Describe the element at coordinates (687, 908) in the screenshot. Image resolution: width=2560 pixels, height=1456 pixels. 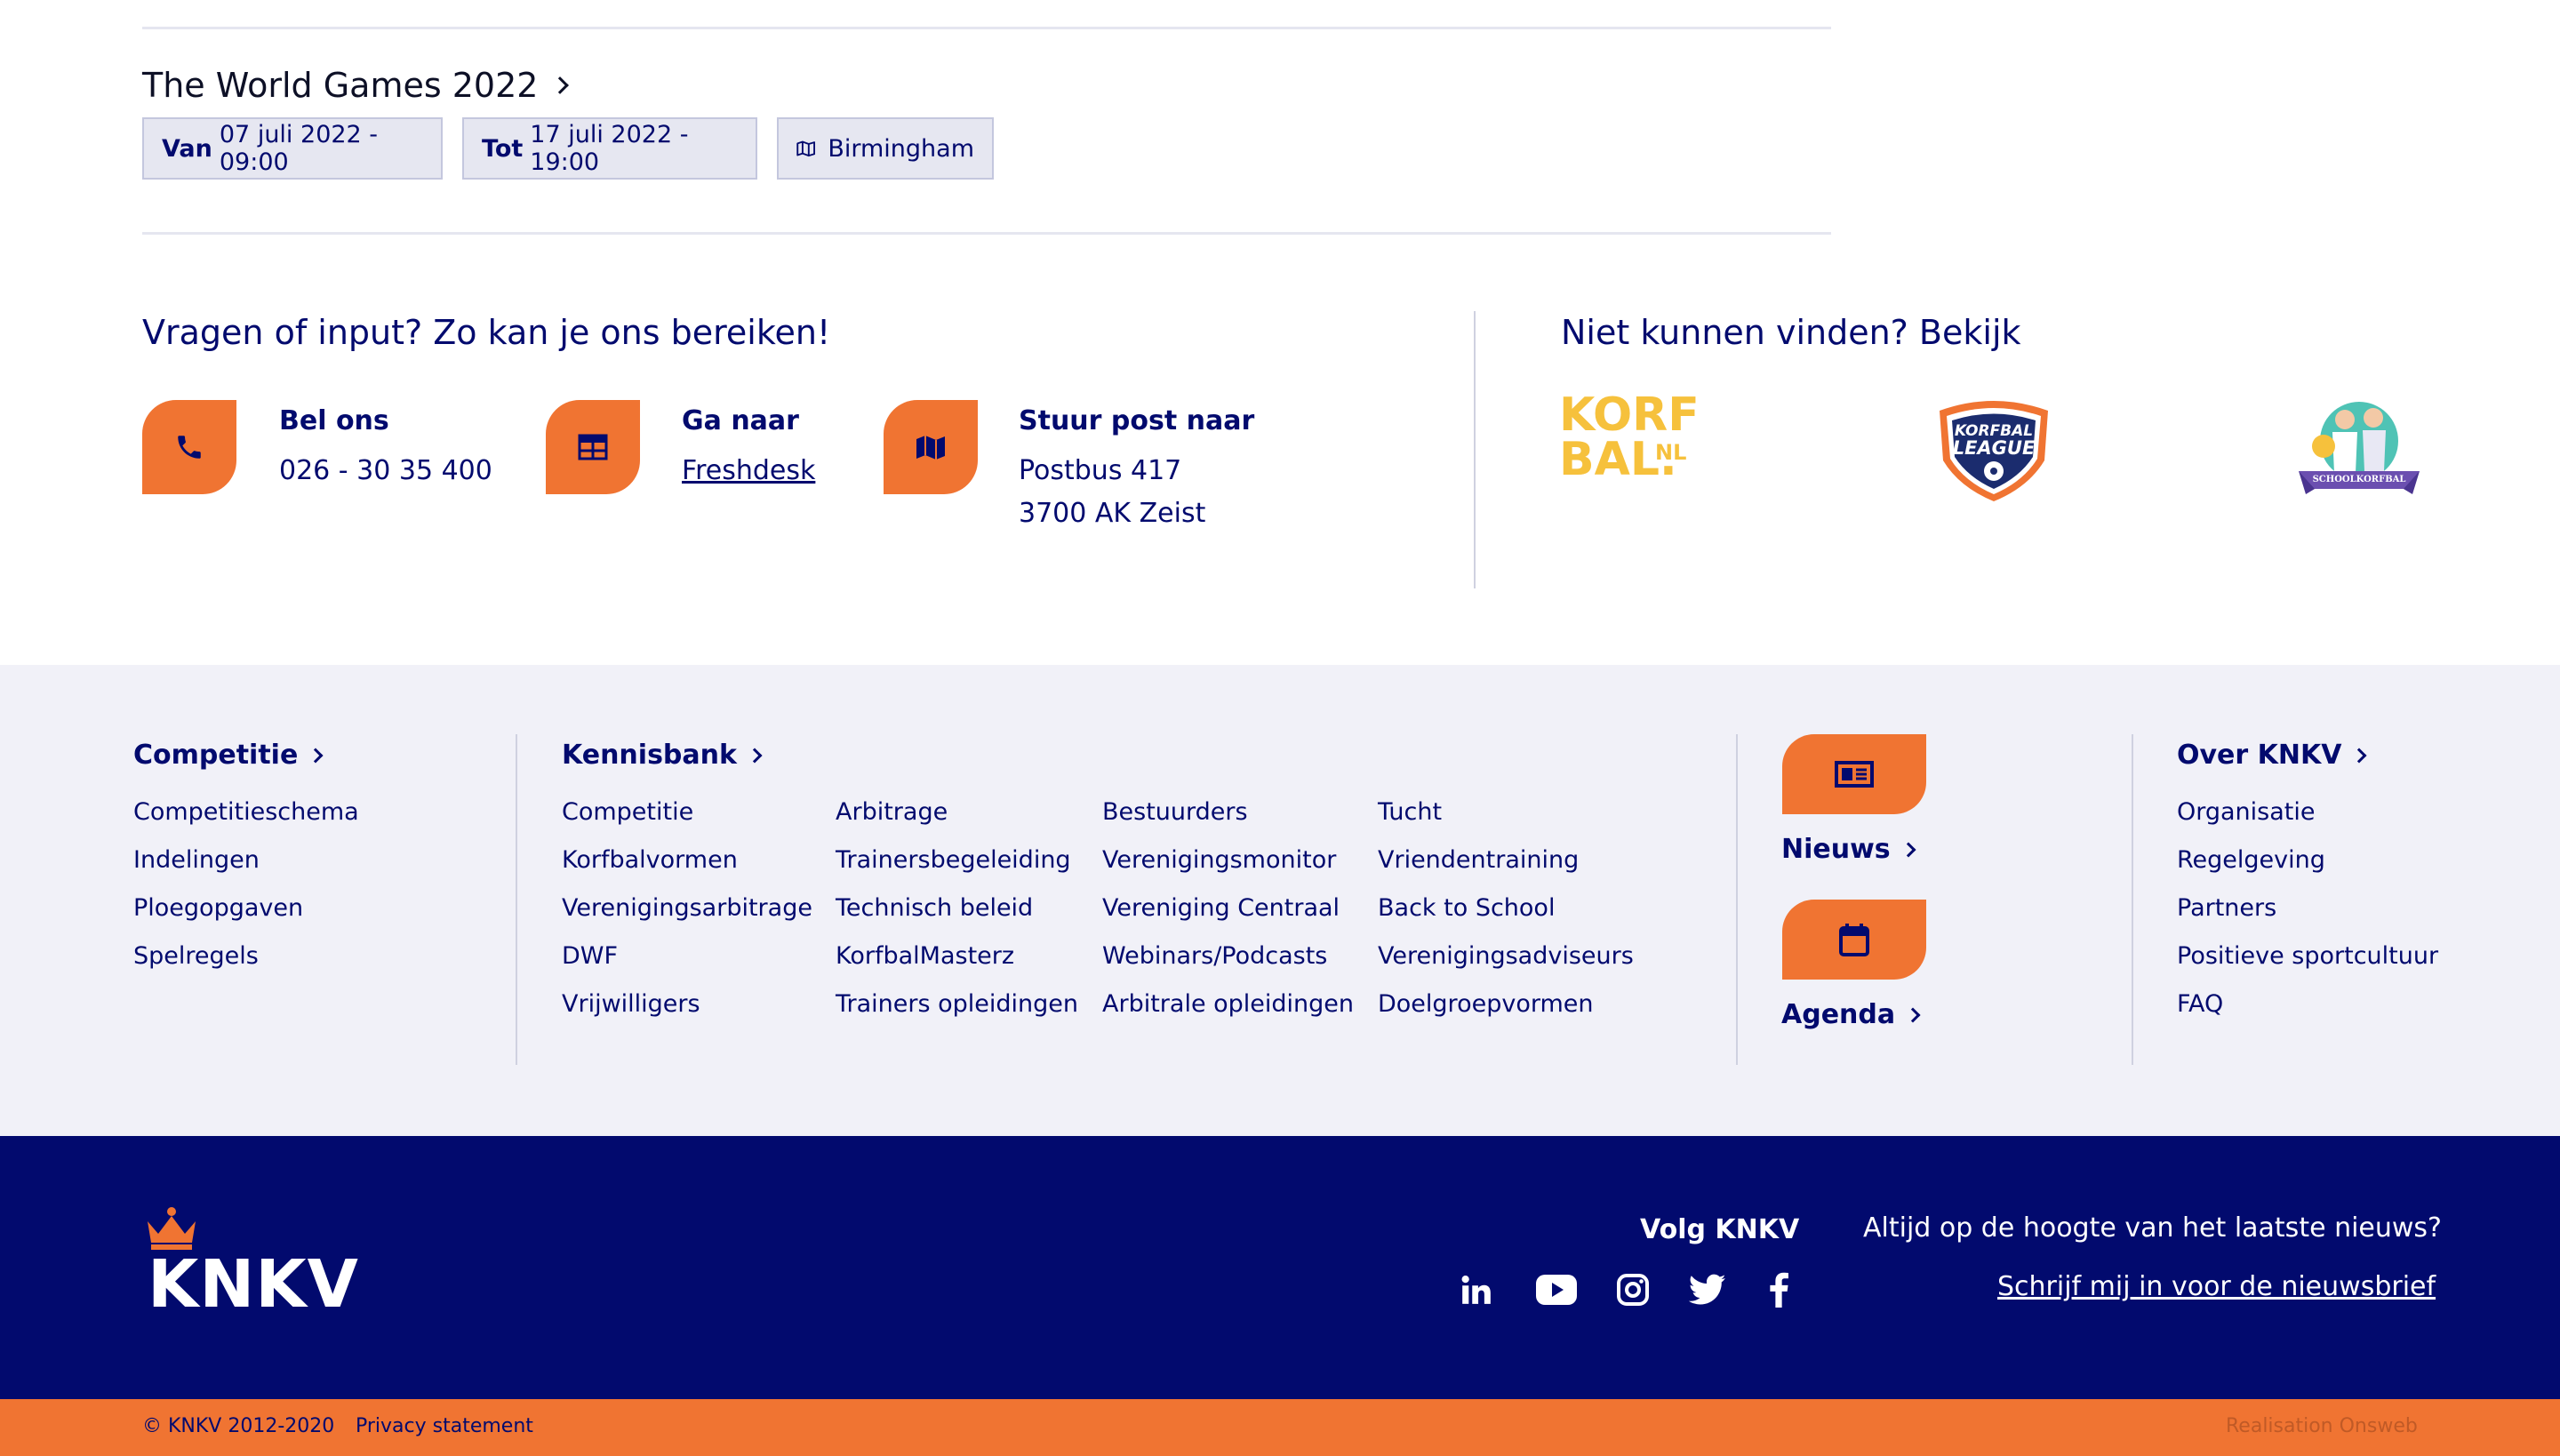
I see `footer-link: Verenigingsarbitrage` at that location.